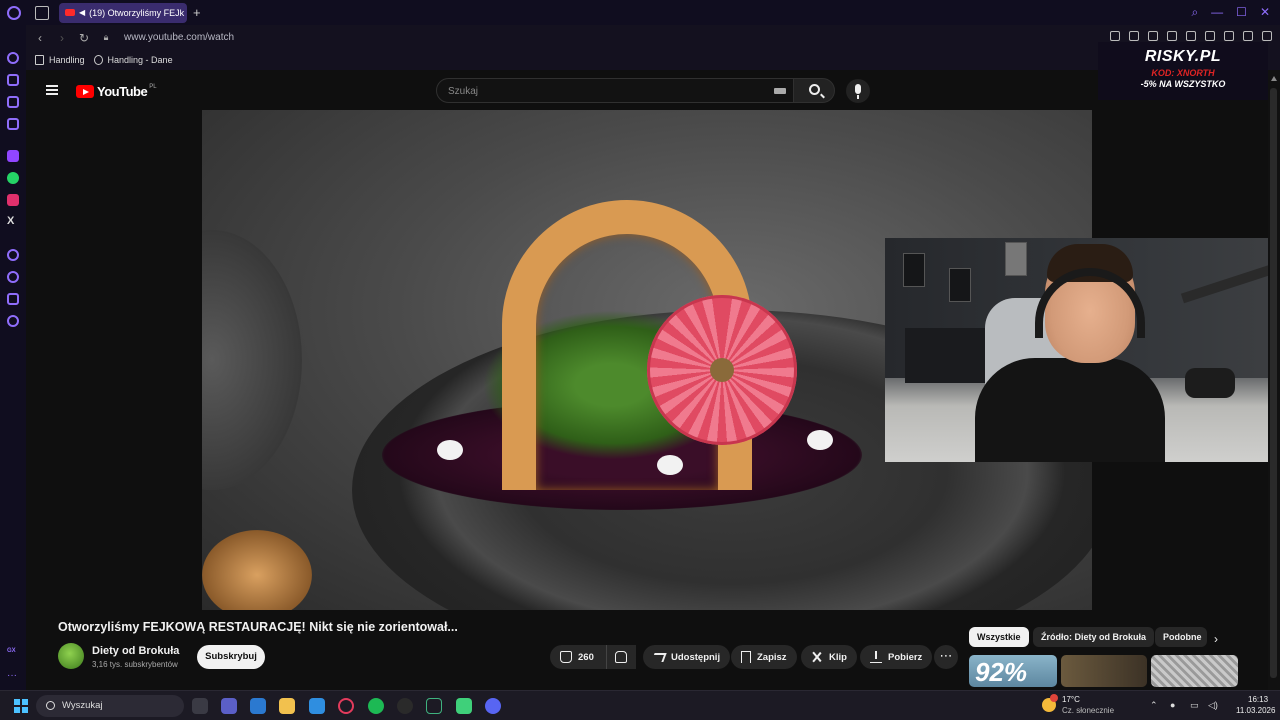  Describe the element at coordinates (838, 657) in the screenshot. I see `clip-label: Klip` at that location.